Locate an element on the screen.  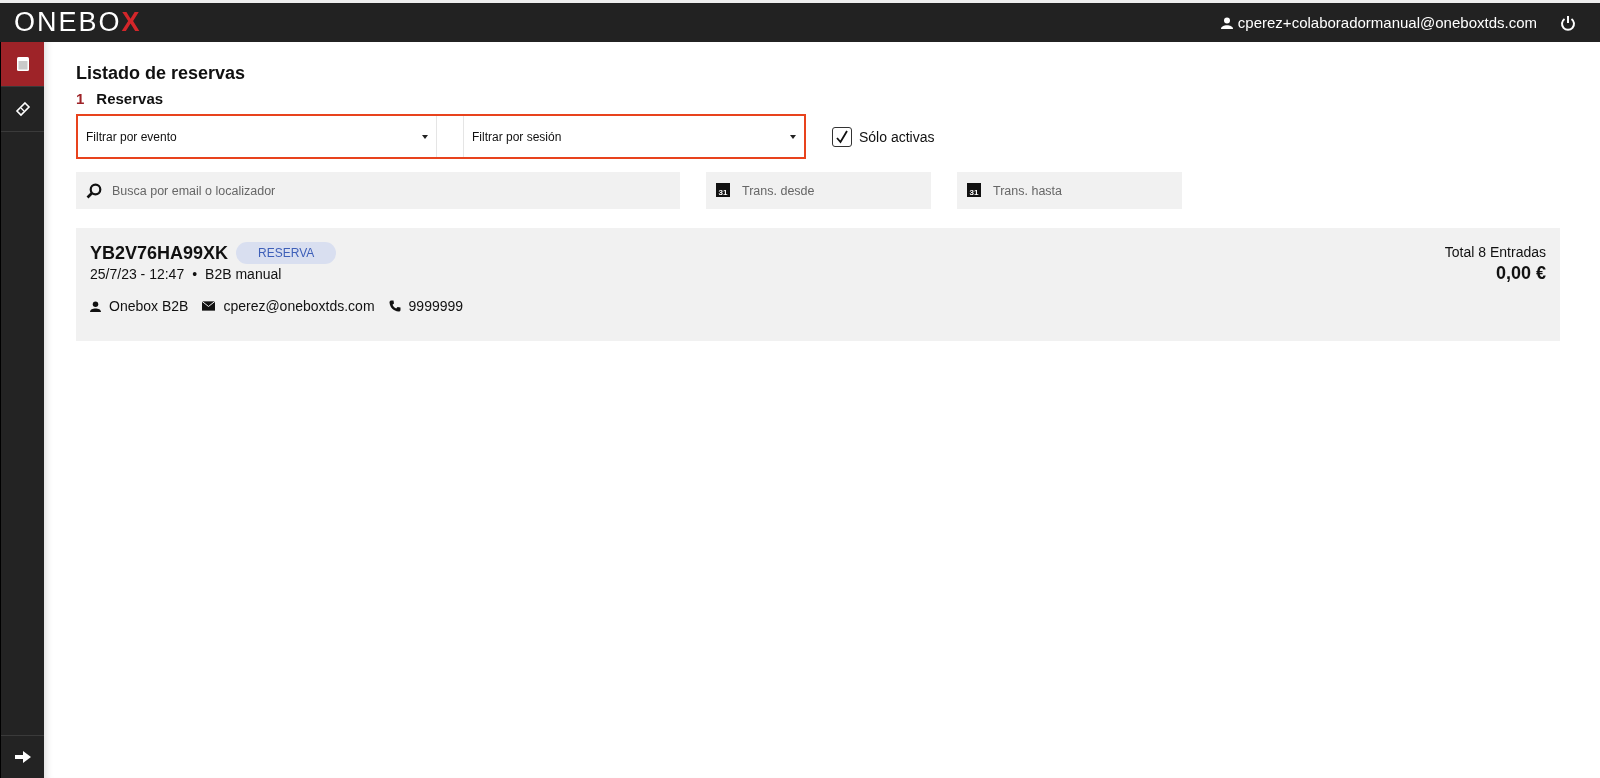
search-field: Busca por email o localizador is located at coordinates (378, 190).